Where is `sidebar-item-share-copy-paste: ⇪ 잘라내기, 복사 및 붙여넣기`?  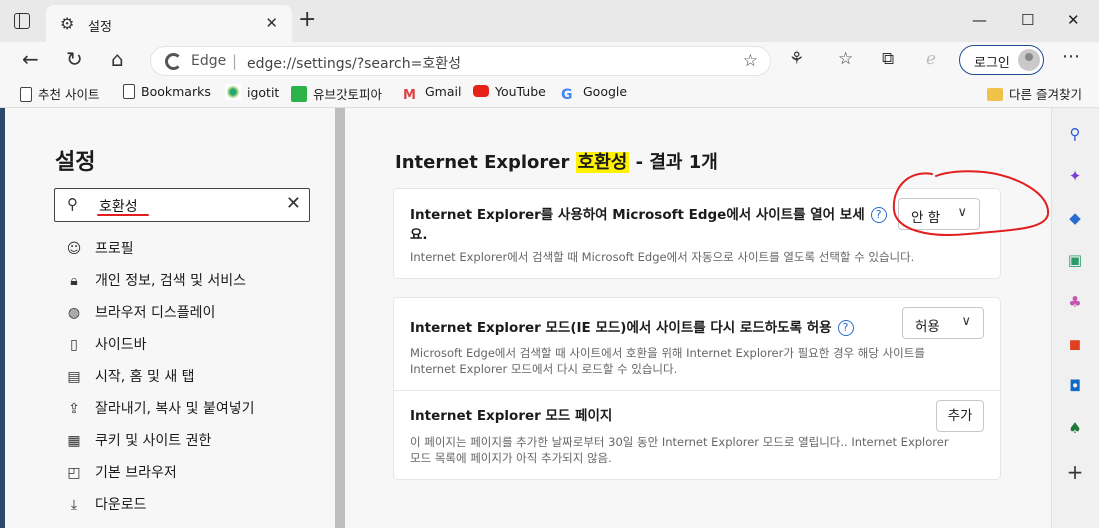 sidebar-item-share-copy-paste: ⇪ 잘라내기, 복사 및 붙여넣기 is located at coordinates (159, 408).